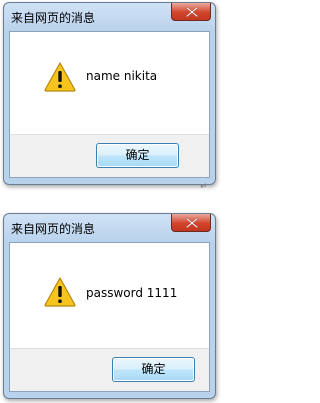 This screenshot has height=403, width=320. I want to click on paragraph-mark: ↵, so click(204, 187).